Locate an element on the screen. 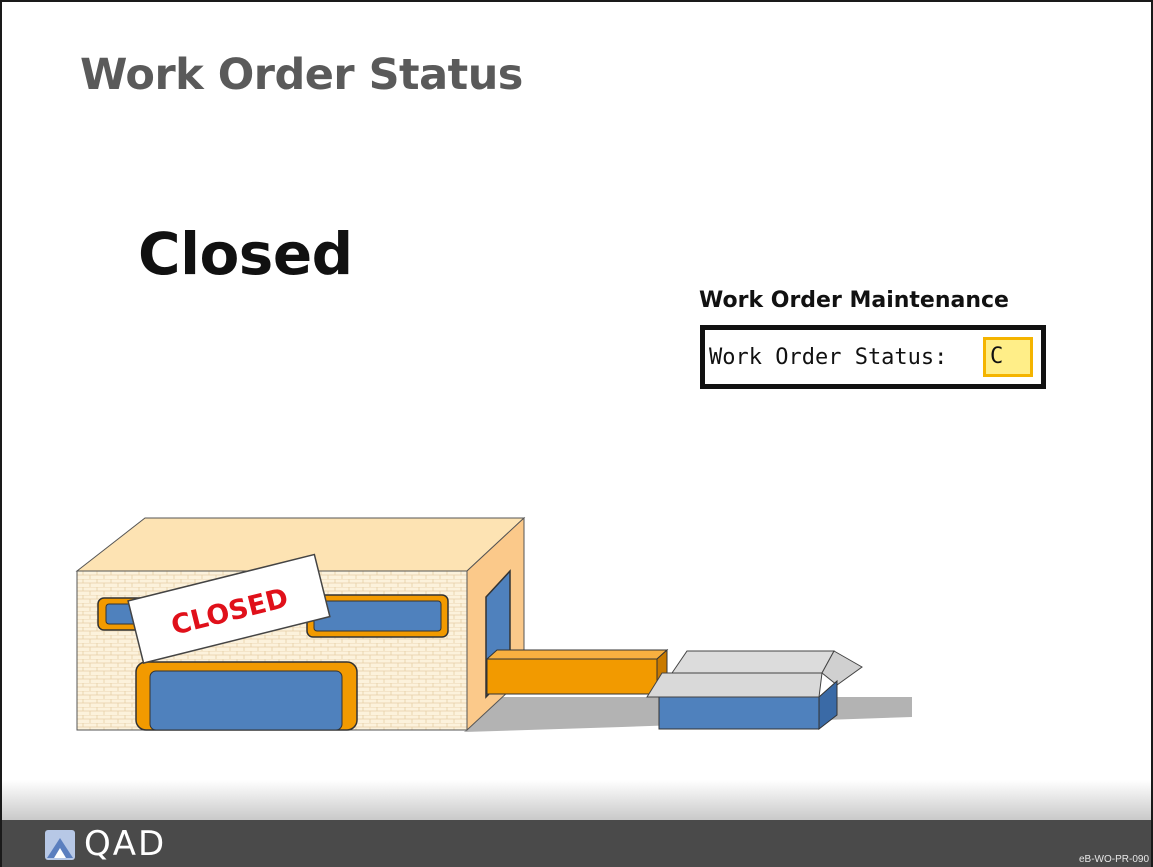 This screenshot has height=867, width=1153. work-order-status-field: C is located at coordinates (1008, 357).